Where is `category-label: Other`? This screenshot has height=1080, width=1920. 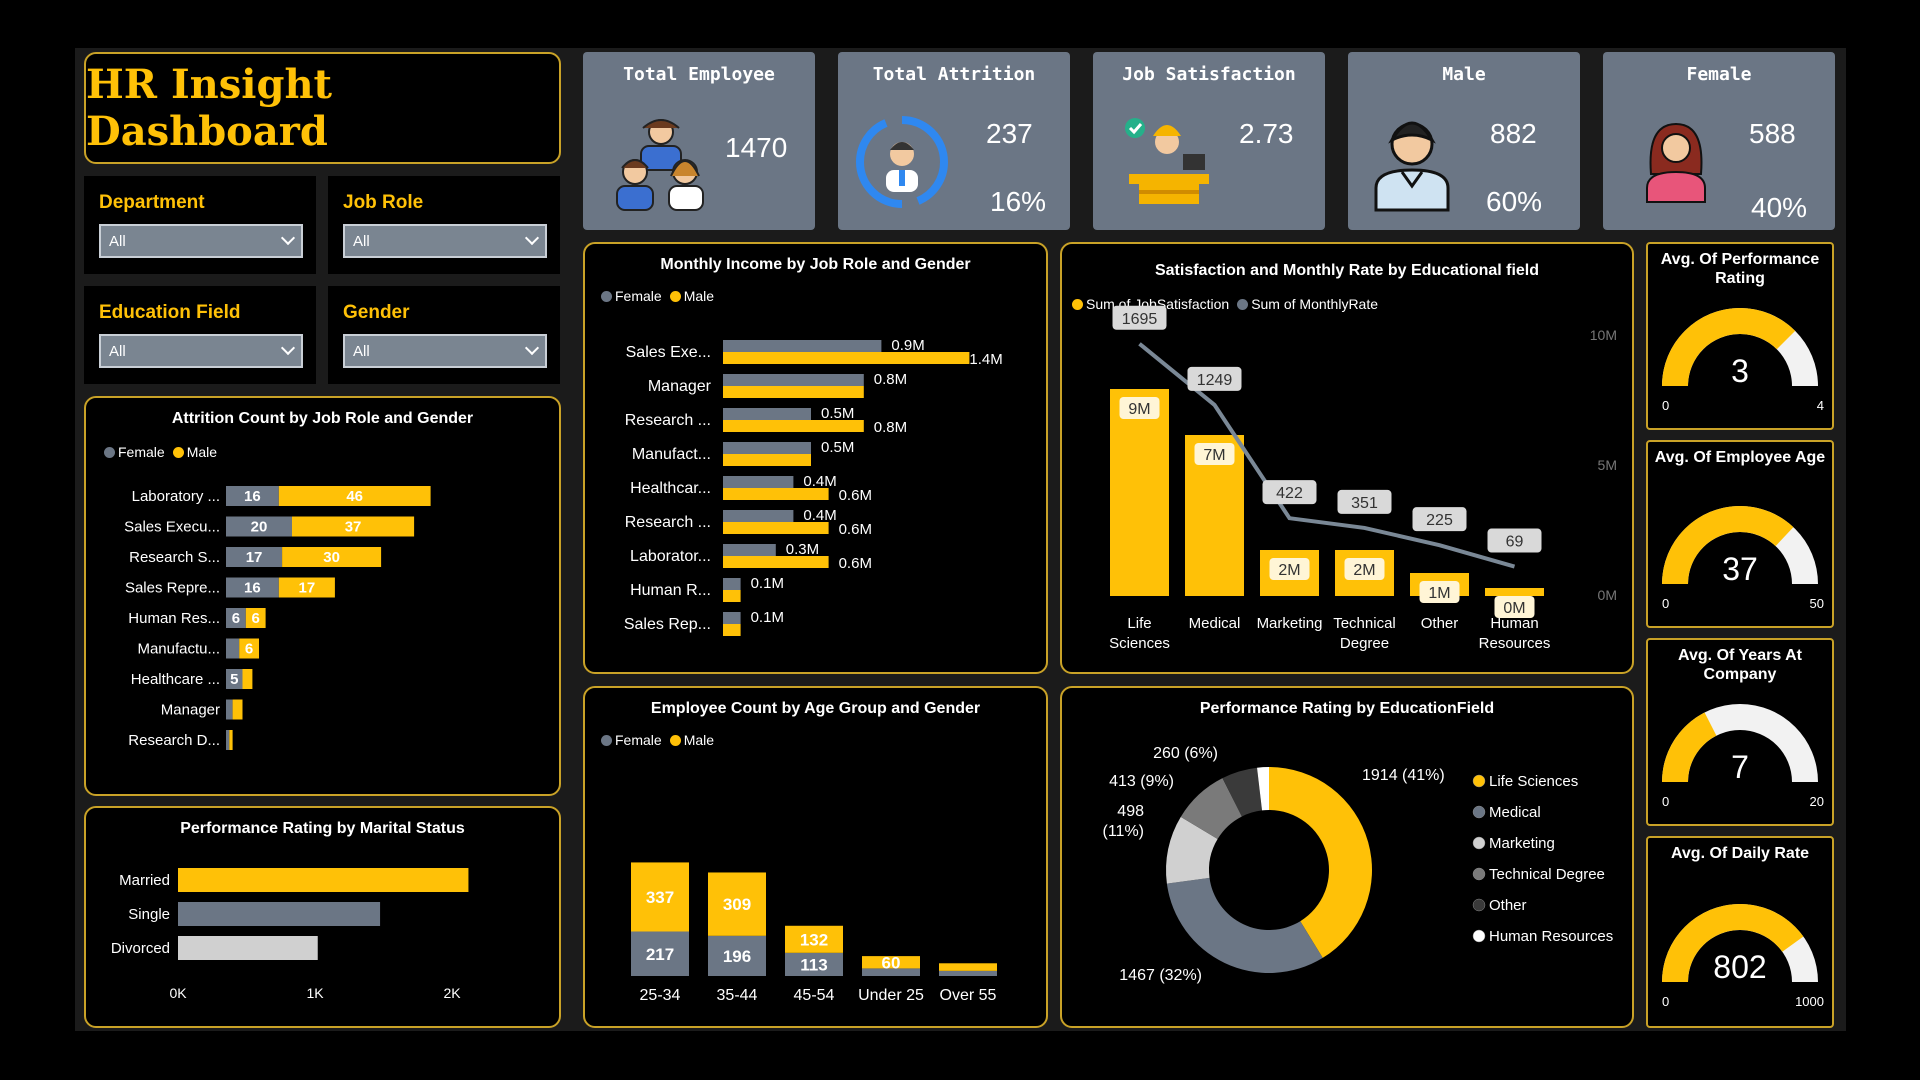
category-label: Other is located at coordinates (1440, 623).